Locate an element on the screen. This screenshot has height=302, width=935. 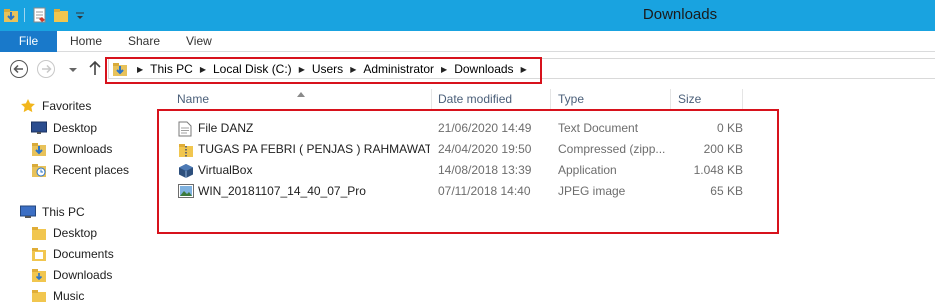
file-name: WIN_20181107_14_40_07_Pro is located at coordinates (282, 191).